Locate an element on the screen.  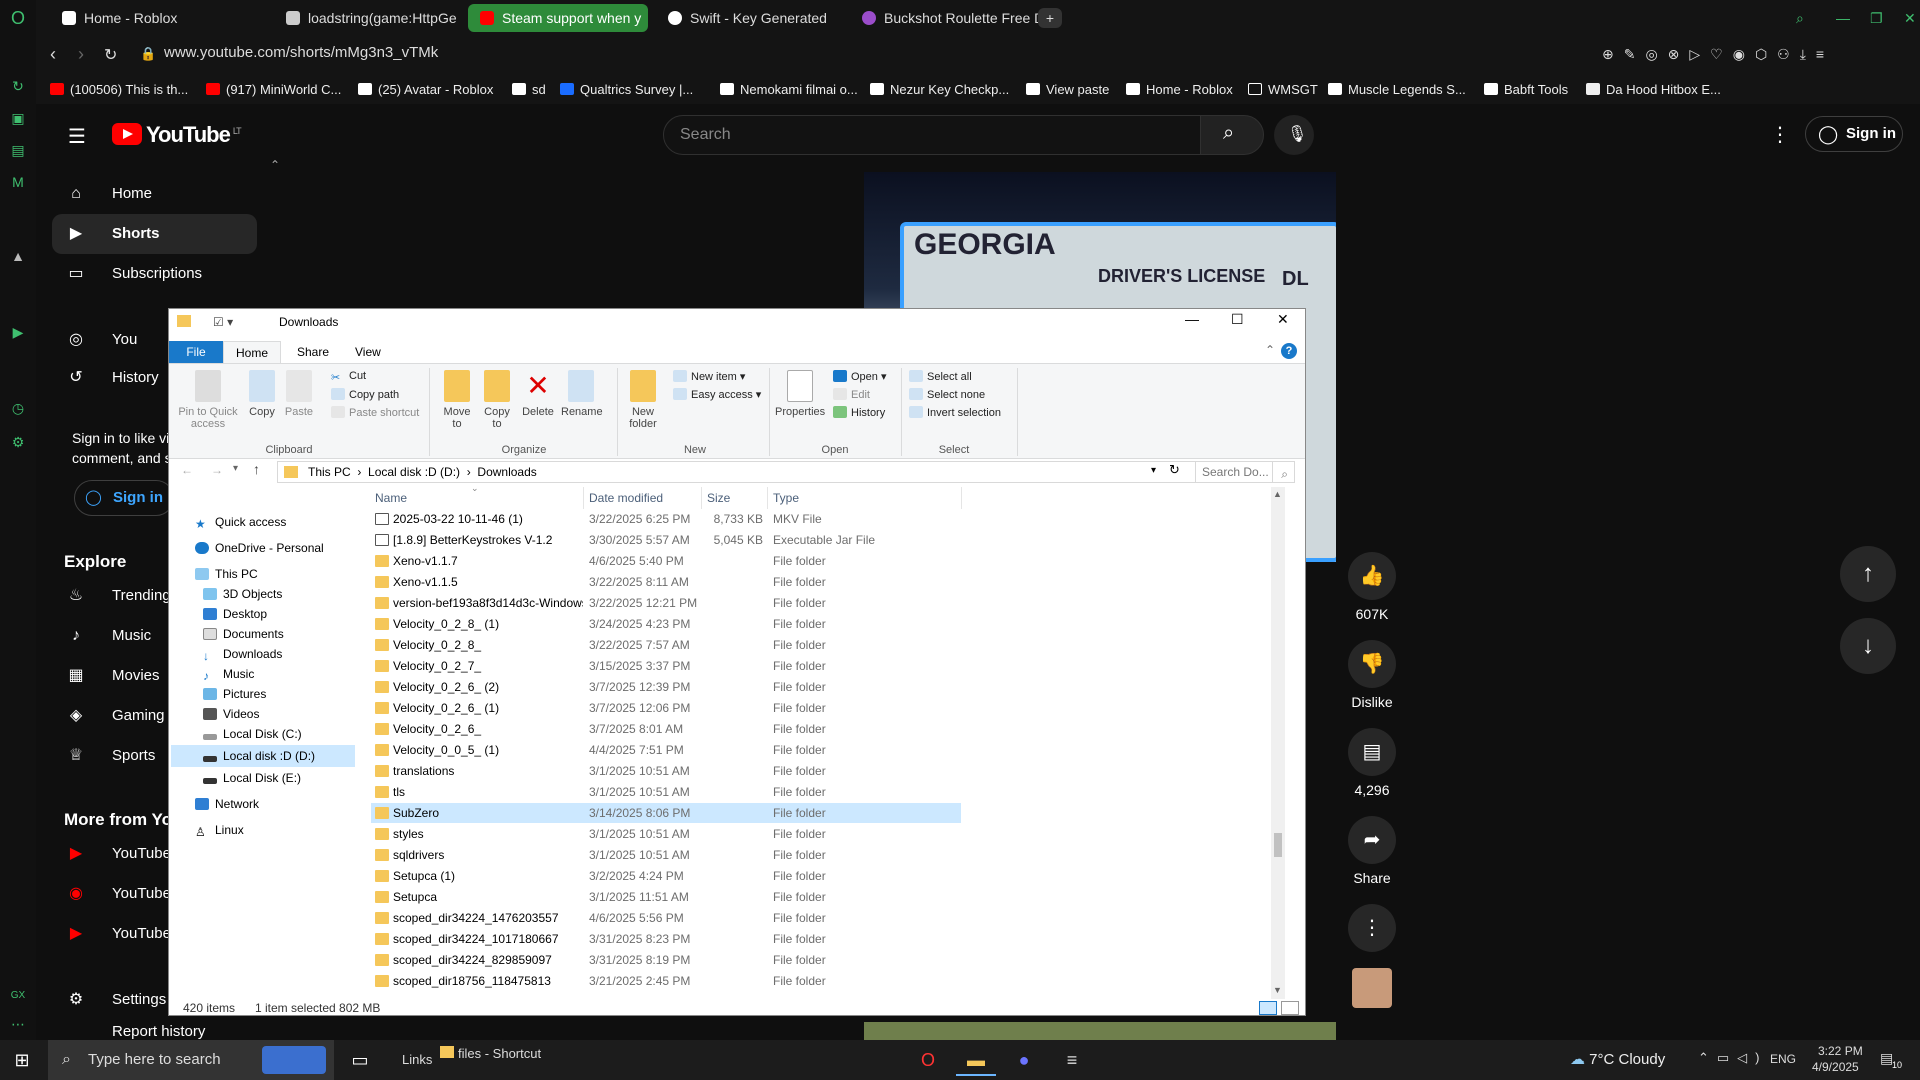
previous-short-button: ↑ is located at coordinates (1868, 574).